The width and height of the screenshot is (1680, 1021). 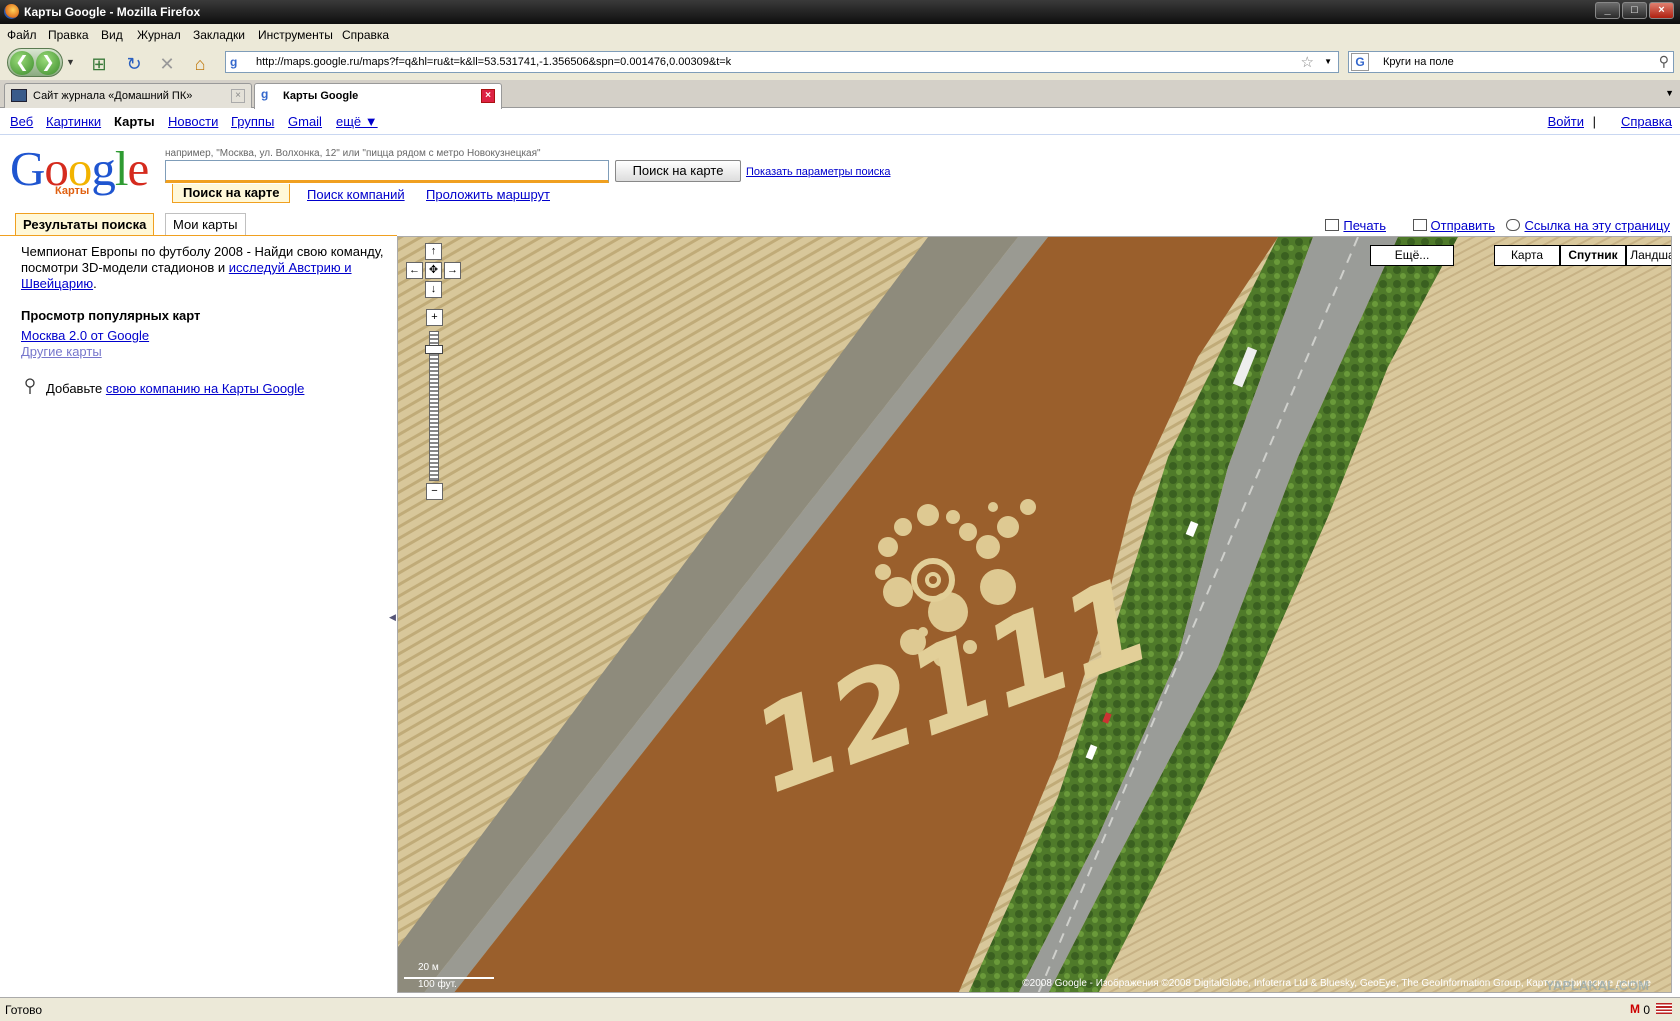 What do you see at coordinates (295, 35) in the screenshot?
I see `menu-tools: Инструменты` at bounding box center [295, 35].